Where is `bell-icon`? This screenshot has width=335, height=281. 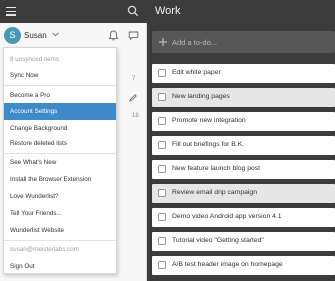
bell-icon is located at coordinates (113, 35).